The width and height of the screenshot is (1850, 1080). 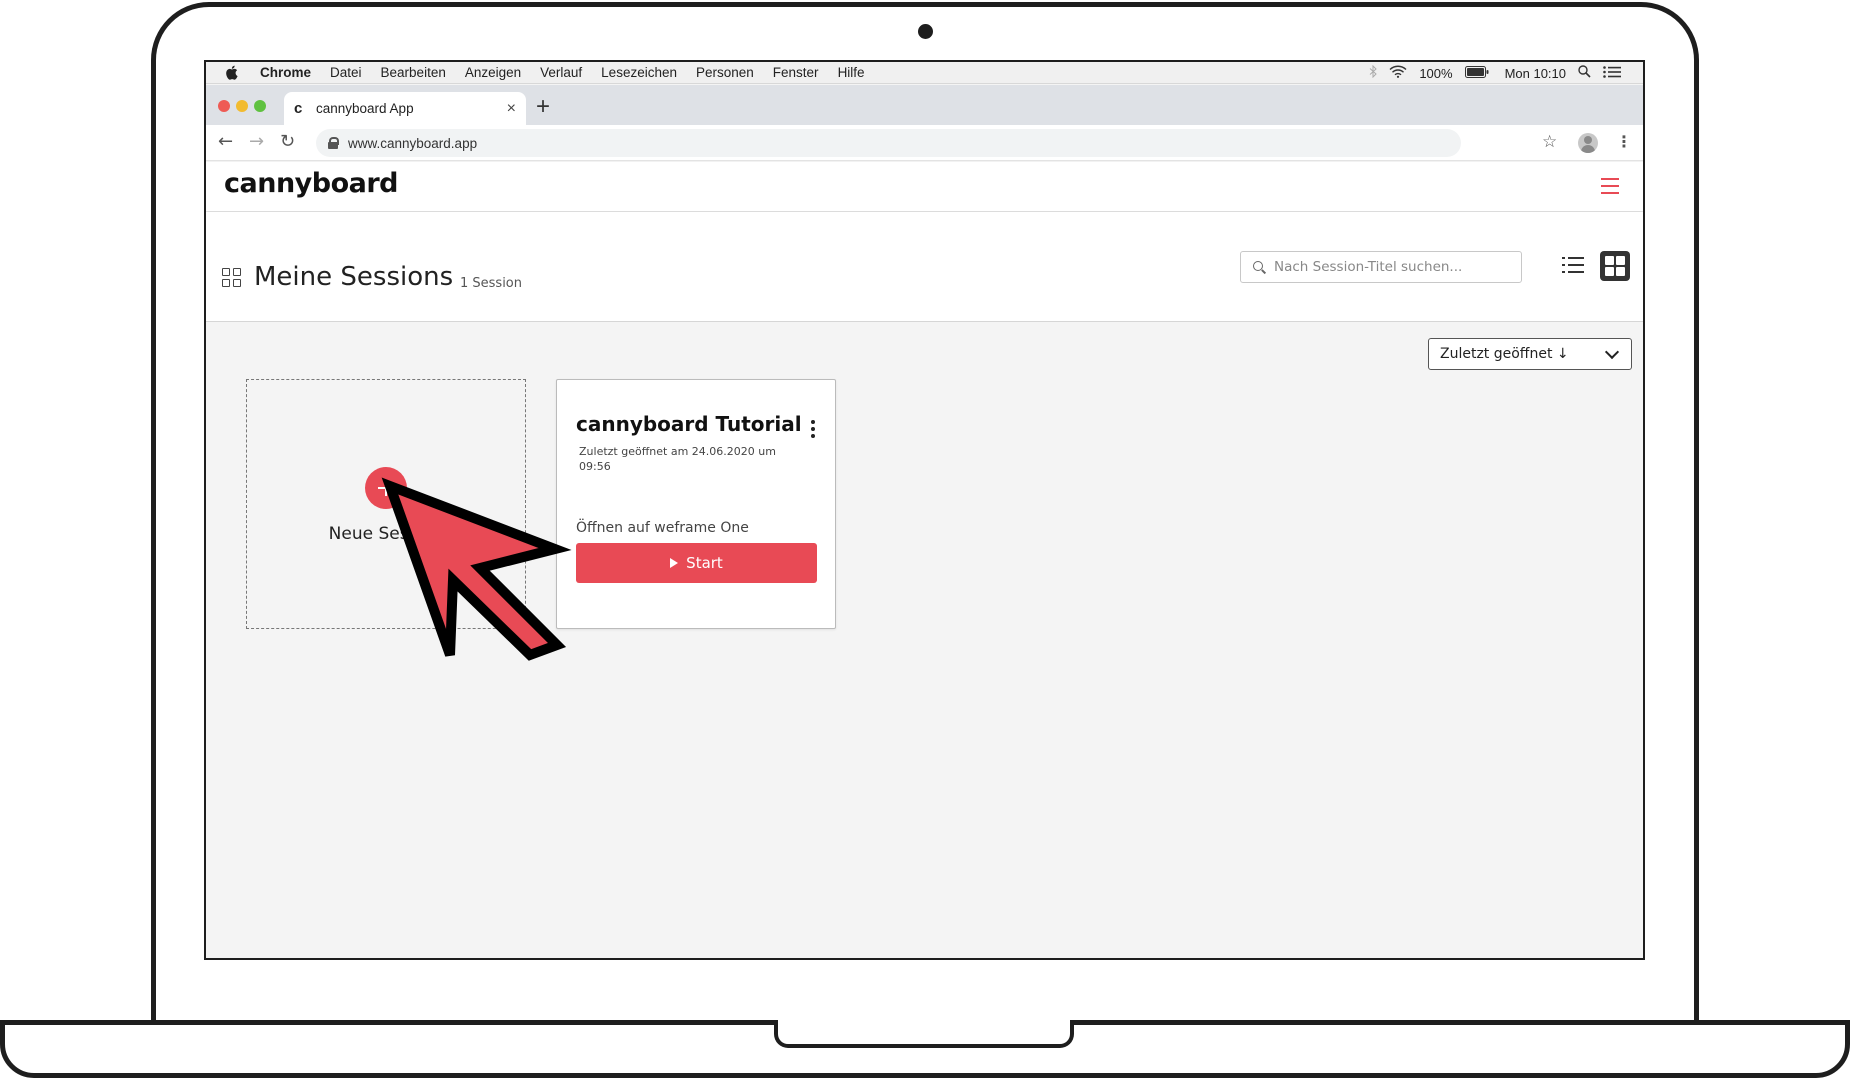 What do you see at coordinates (413, 72) in the screenshot?
I see `menu-bearbeiten: Bearbeiten` at bounding box center [413, 72].